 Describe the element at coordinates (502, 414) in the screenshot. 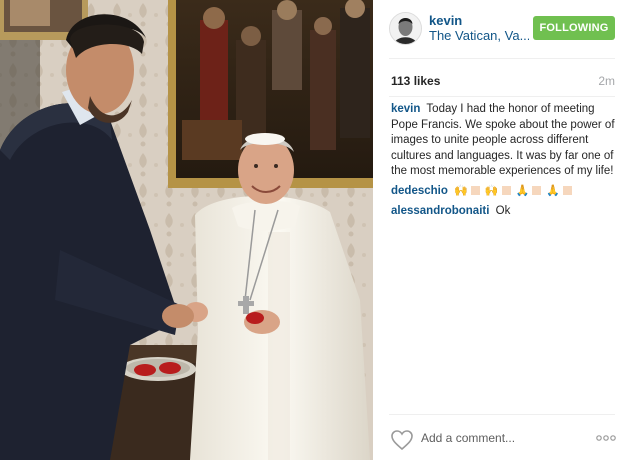

I see `footer-divider` at that location.